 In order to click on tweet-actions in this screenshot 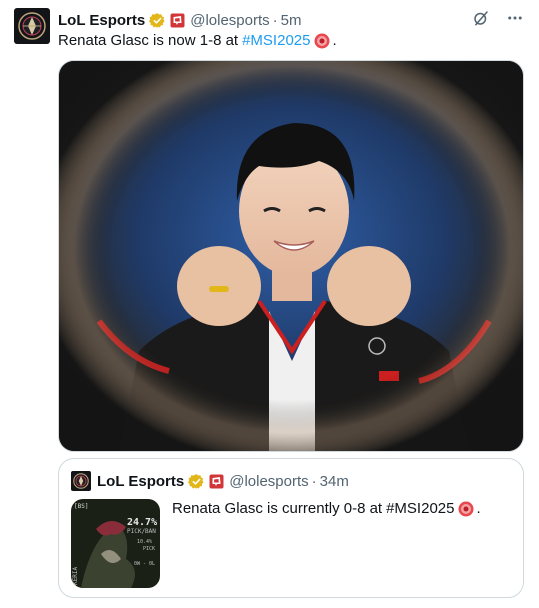, I will do `click(498, 18)`.